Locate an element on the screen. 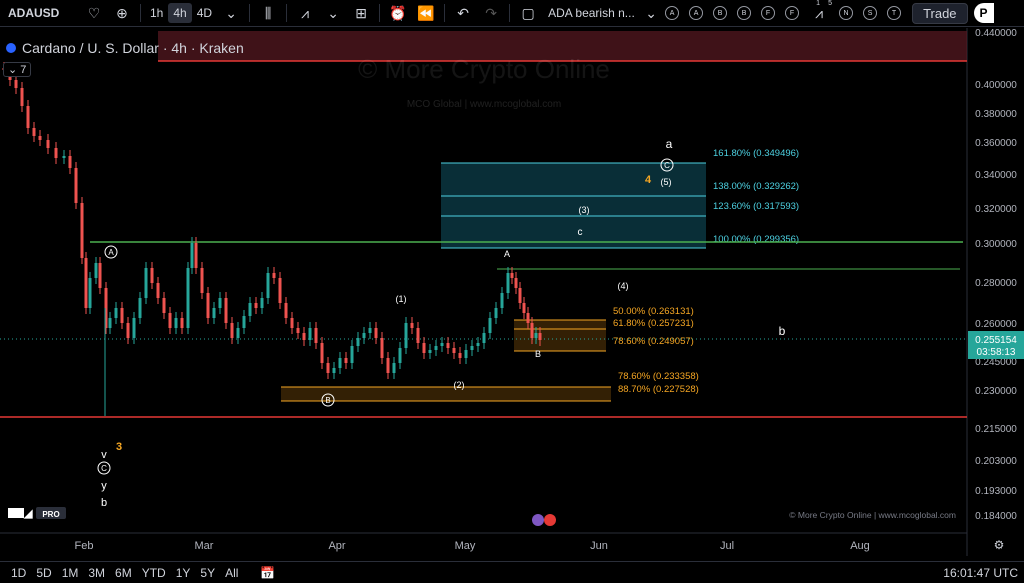 The width and height of the screenshot is (1024, 583). candles-icon: ⫼ is located at coordinates (268, 13).